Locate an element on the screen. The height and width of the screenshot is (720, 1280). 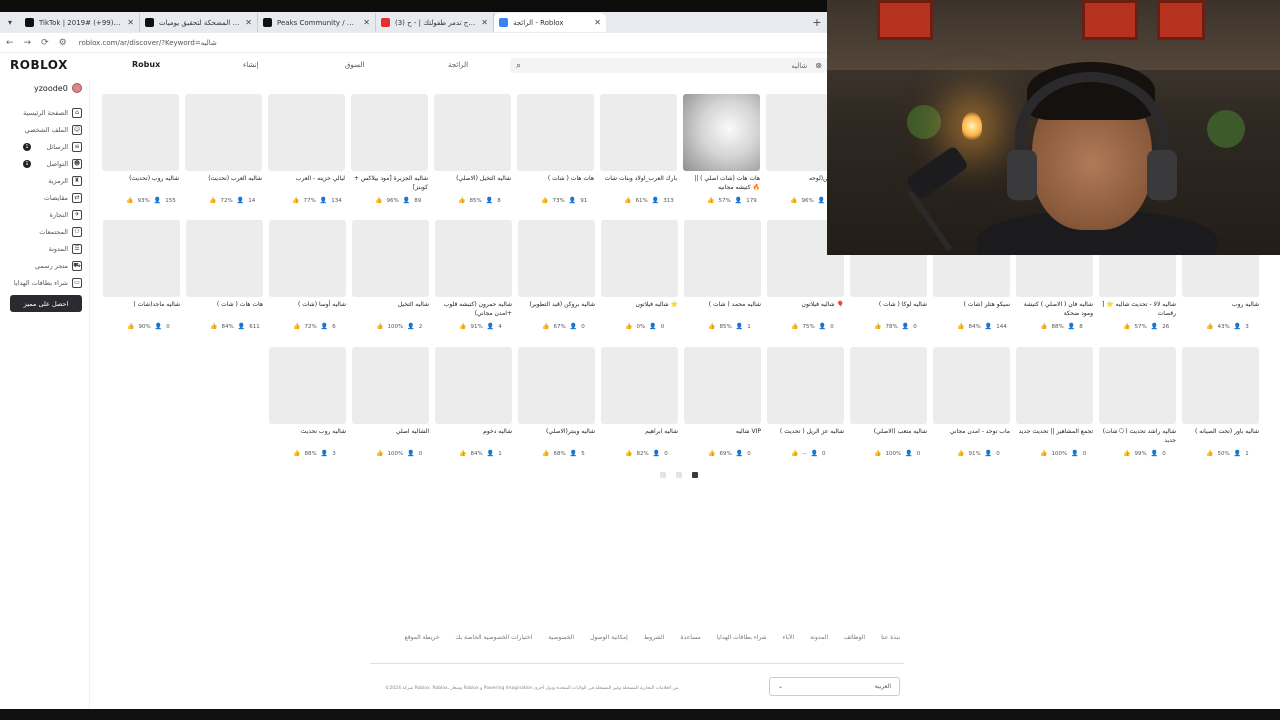
new-tab-button: + is located at coordinates (817, 22).